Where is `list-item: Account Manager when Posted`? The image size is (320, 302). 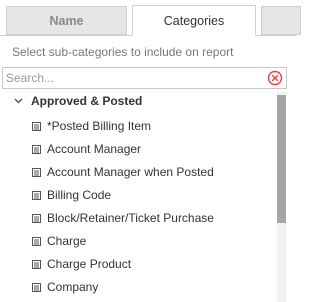
list-item: Account Manager when Posted is located at coordinates (152, 173).